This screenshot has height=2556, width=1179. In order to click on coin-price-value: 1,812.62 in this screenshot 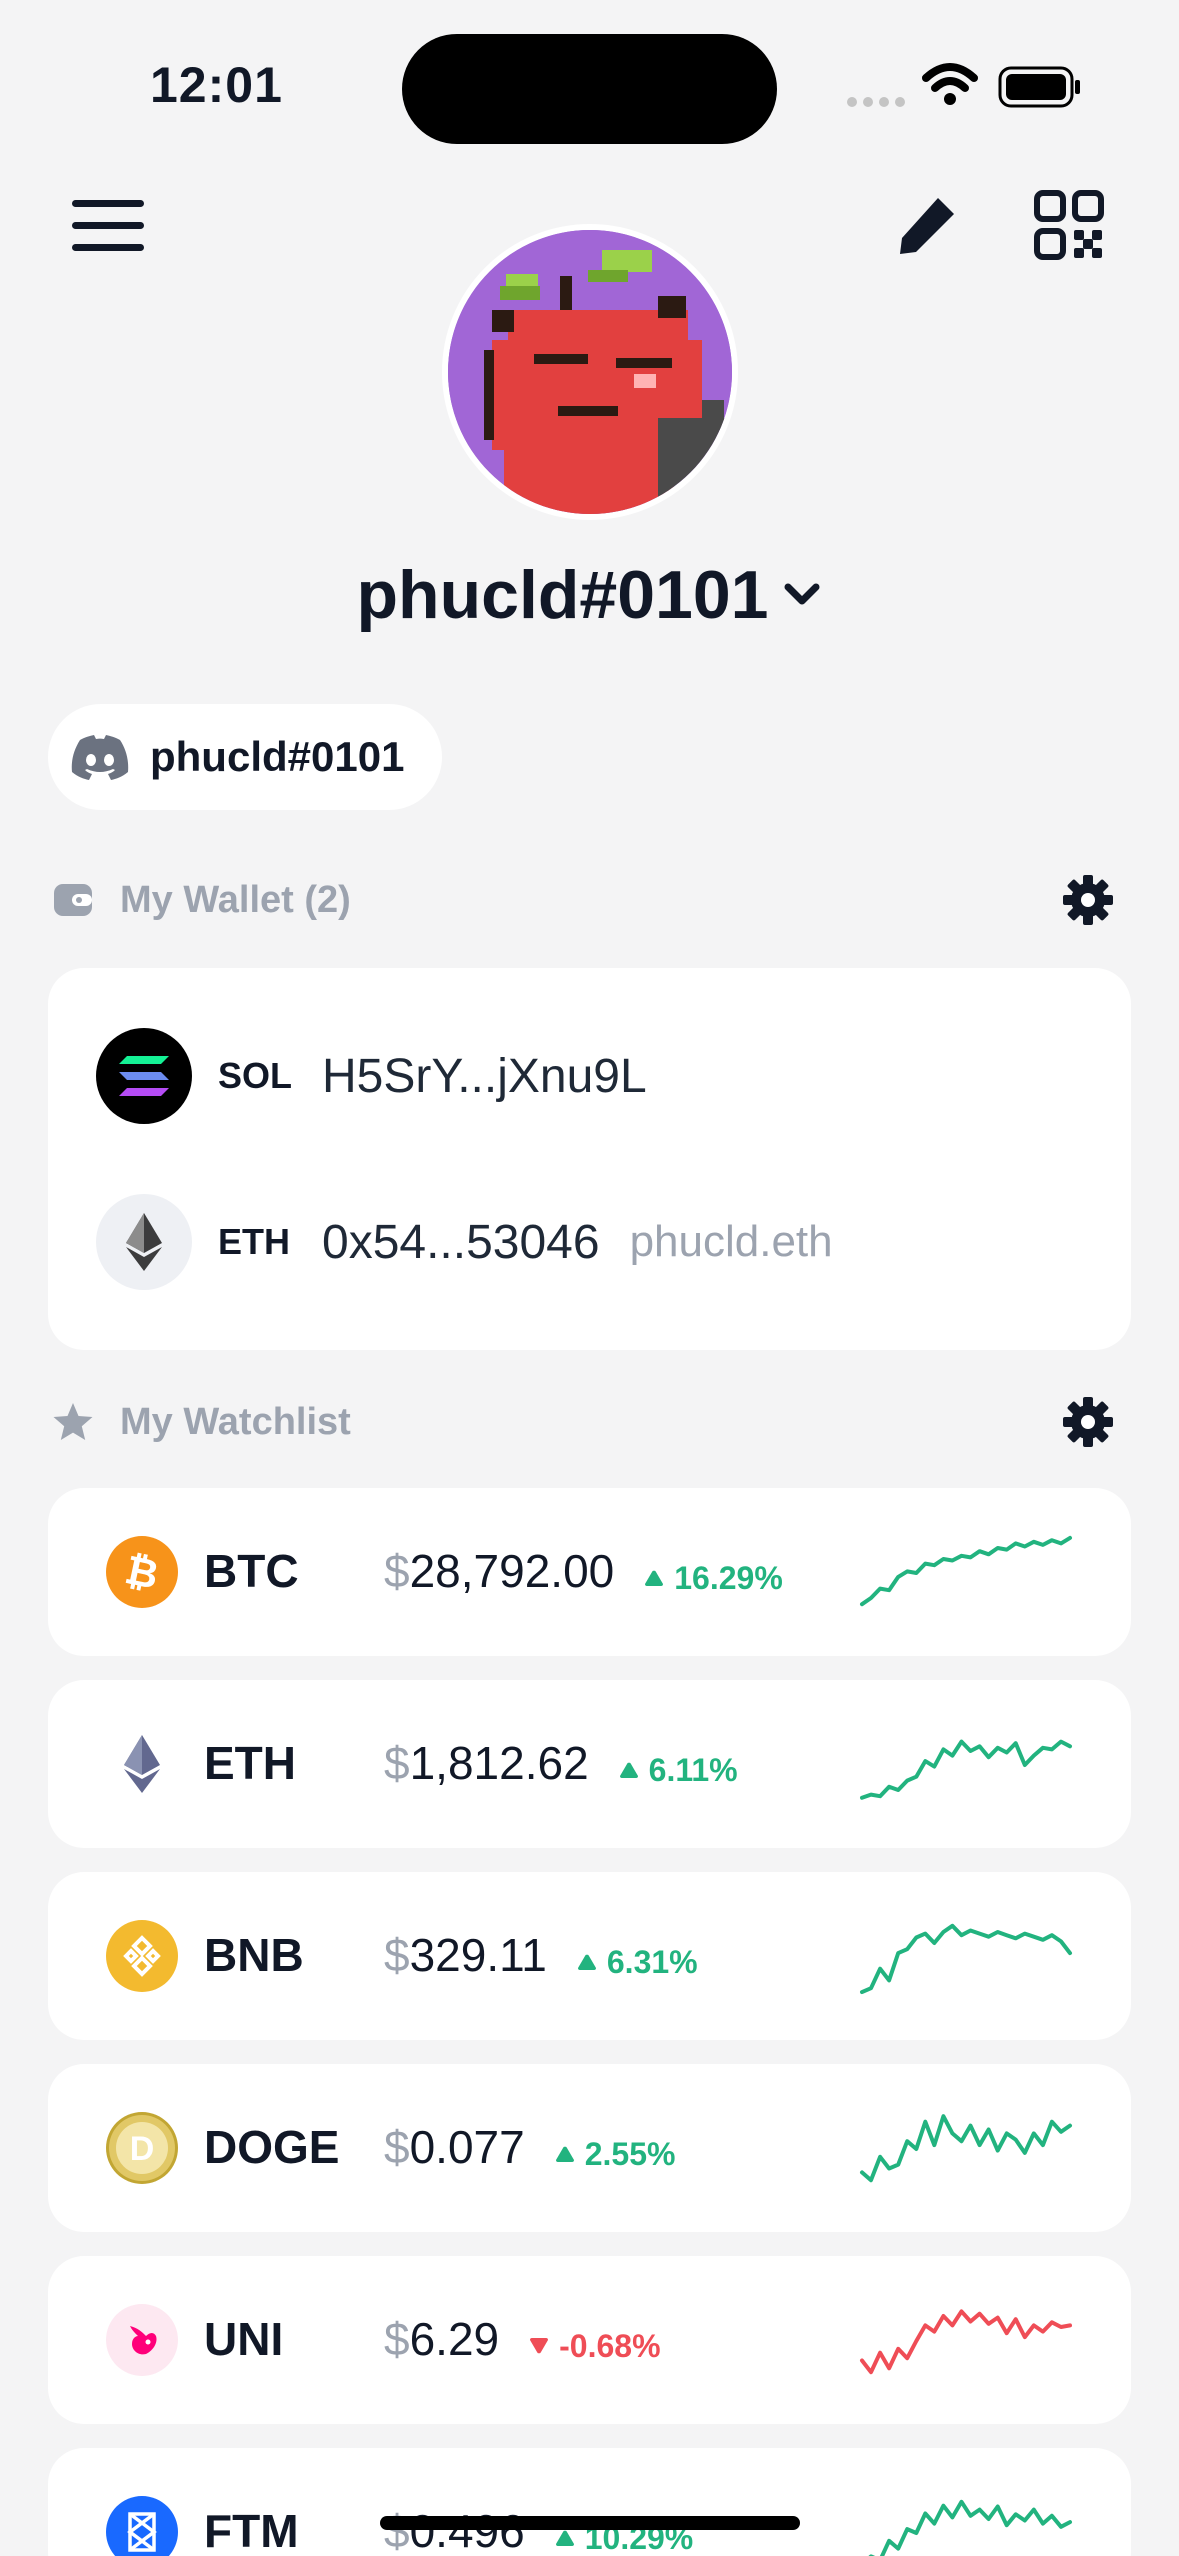, I will do `click(499, 1763)`.